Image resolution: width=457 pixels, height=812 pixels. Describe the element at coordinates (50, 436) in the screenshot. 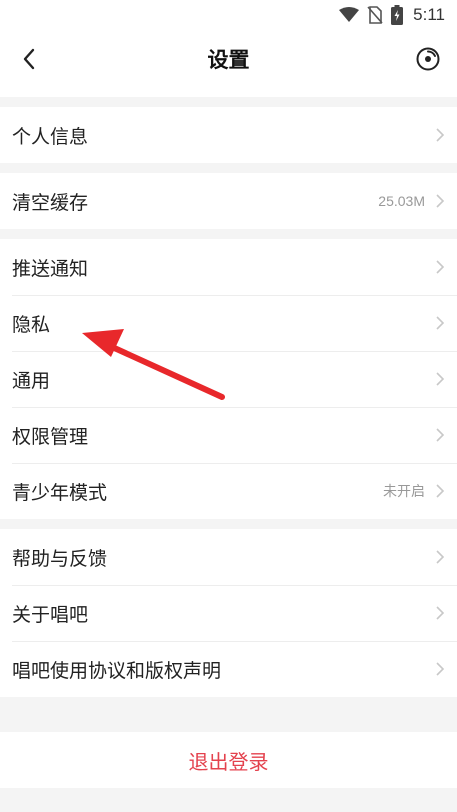

I see `settings-item-label: 权限管理` at that location.